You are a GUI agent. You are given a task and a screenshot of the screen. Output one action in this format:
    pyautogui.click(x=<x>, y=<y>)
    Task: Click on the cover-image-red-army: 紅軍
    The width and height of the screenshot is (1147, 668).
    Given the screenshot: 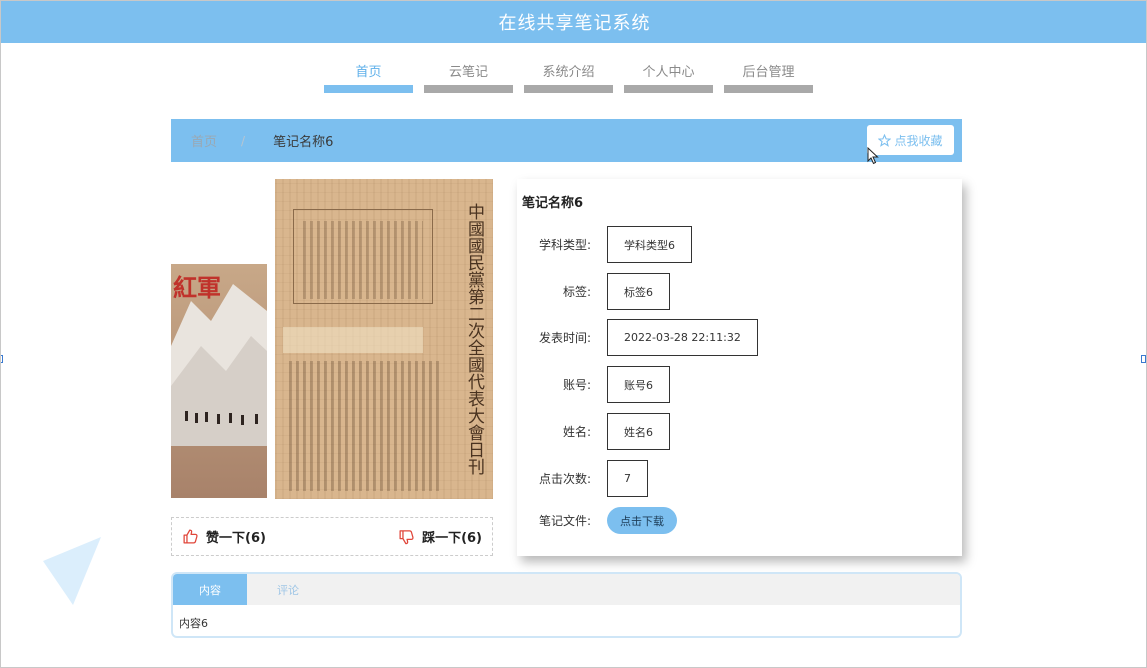 What is the action you would take?
    pyautogui.click(x=219, y=381)
    